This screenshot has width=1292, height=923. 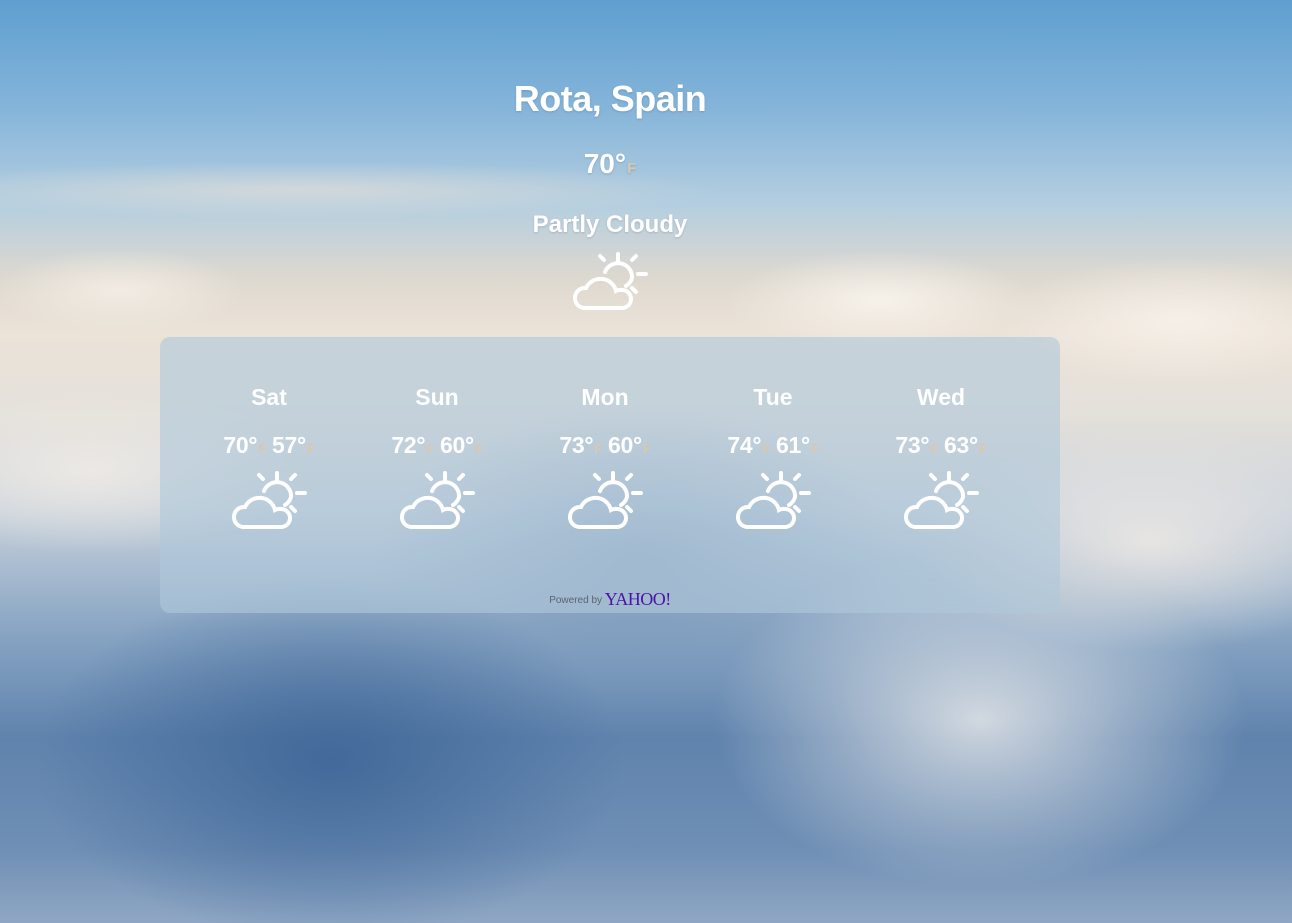 I want to click on forecast-temps: 74°F 61°F, so click(x=773, y=445).